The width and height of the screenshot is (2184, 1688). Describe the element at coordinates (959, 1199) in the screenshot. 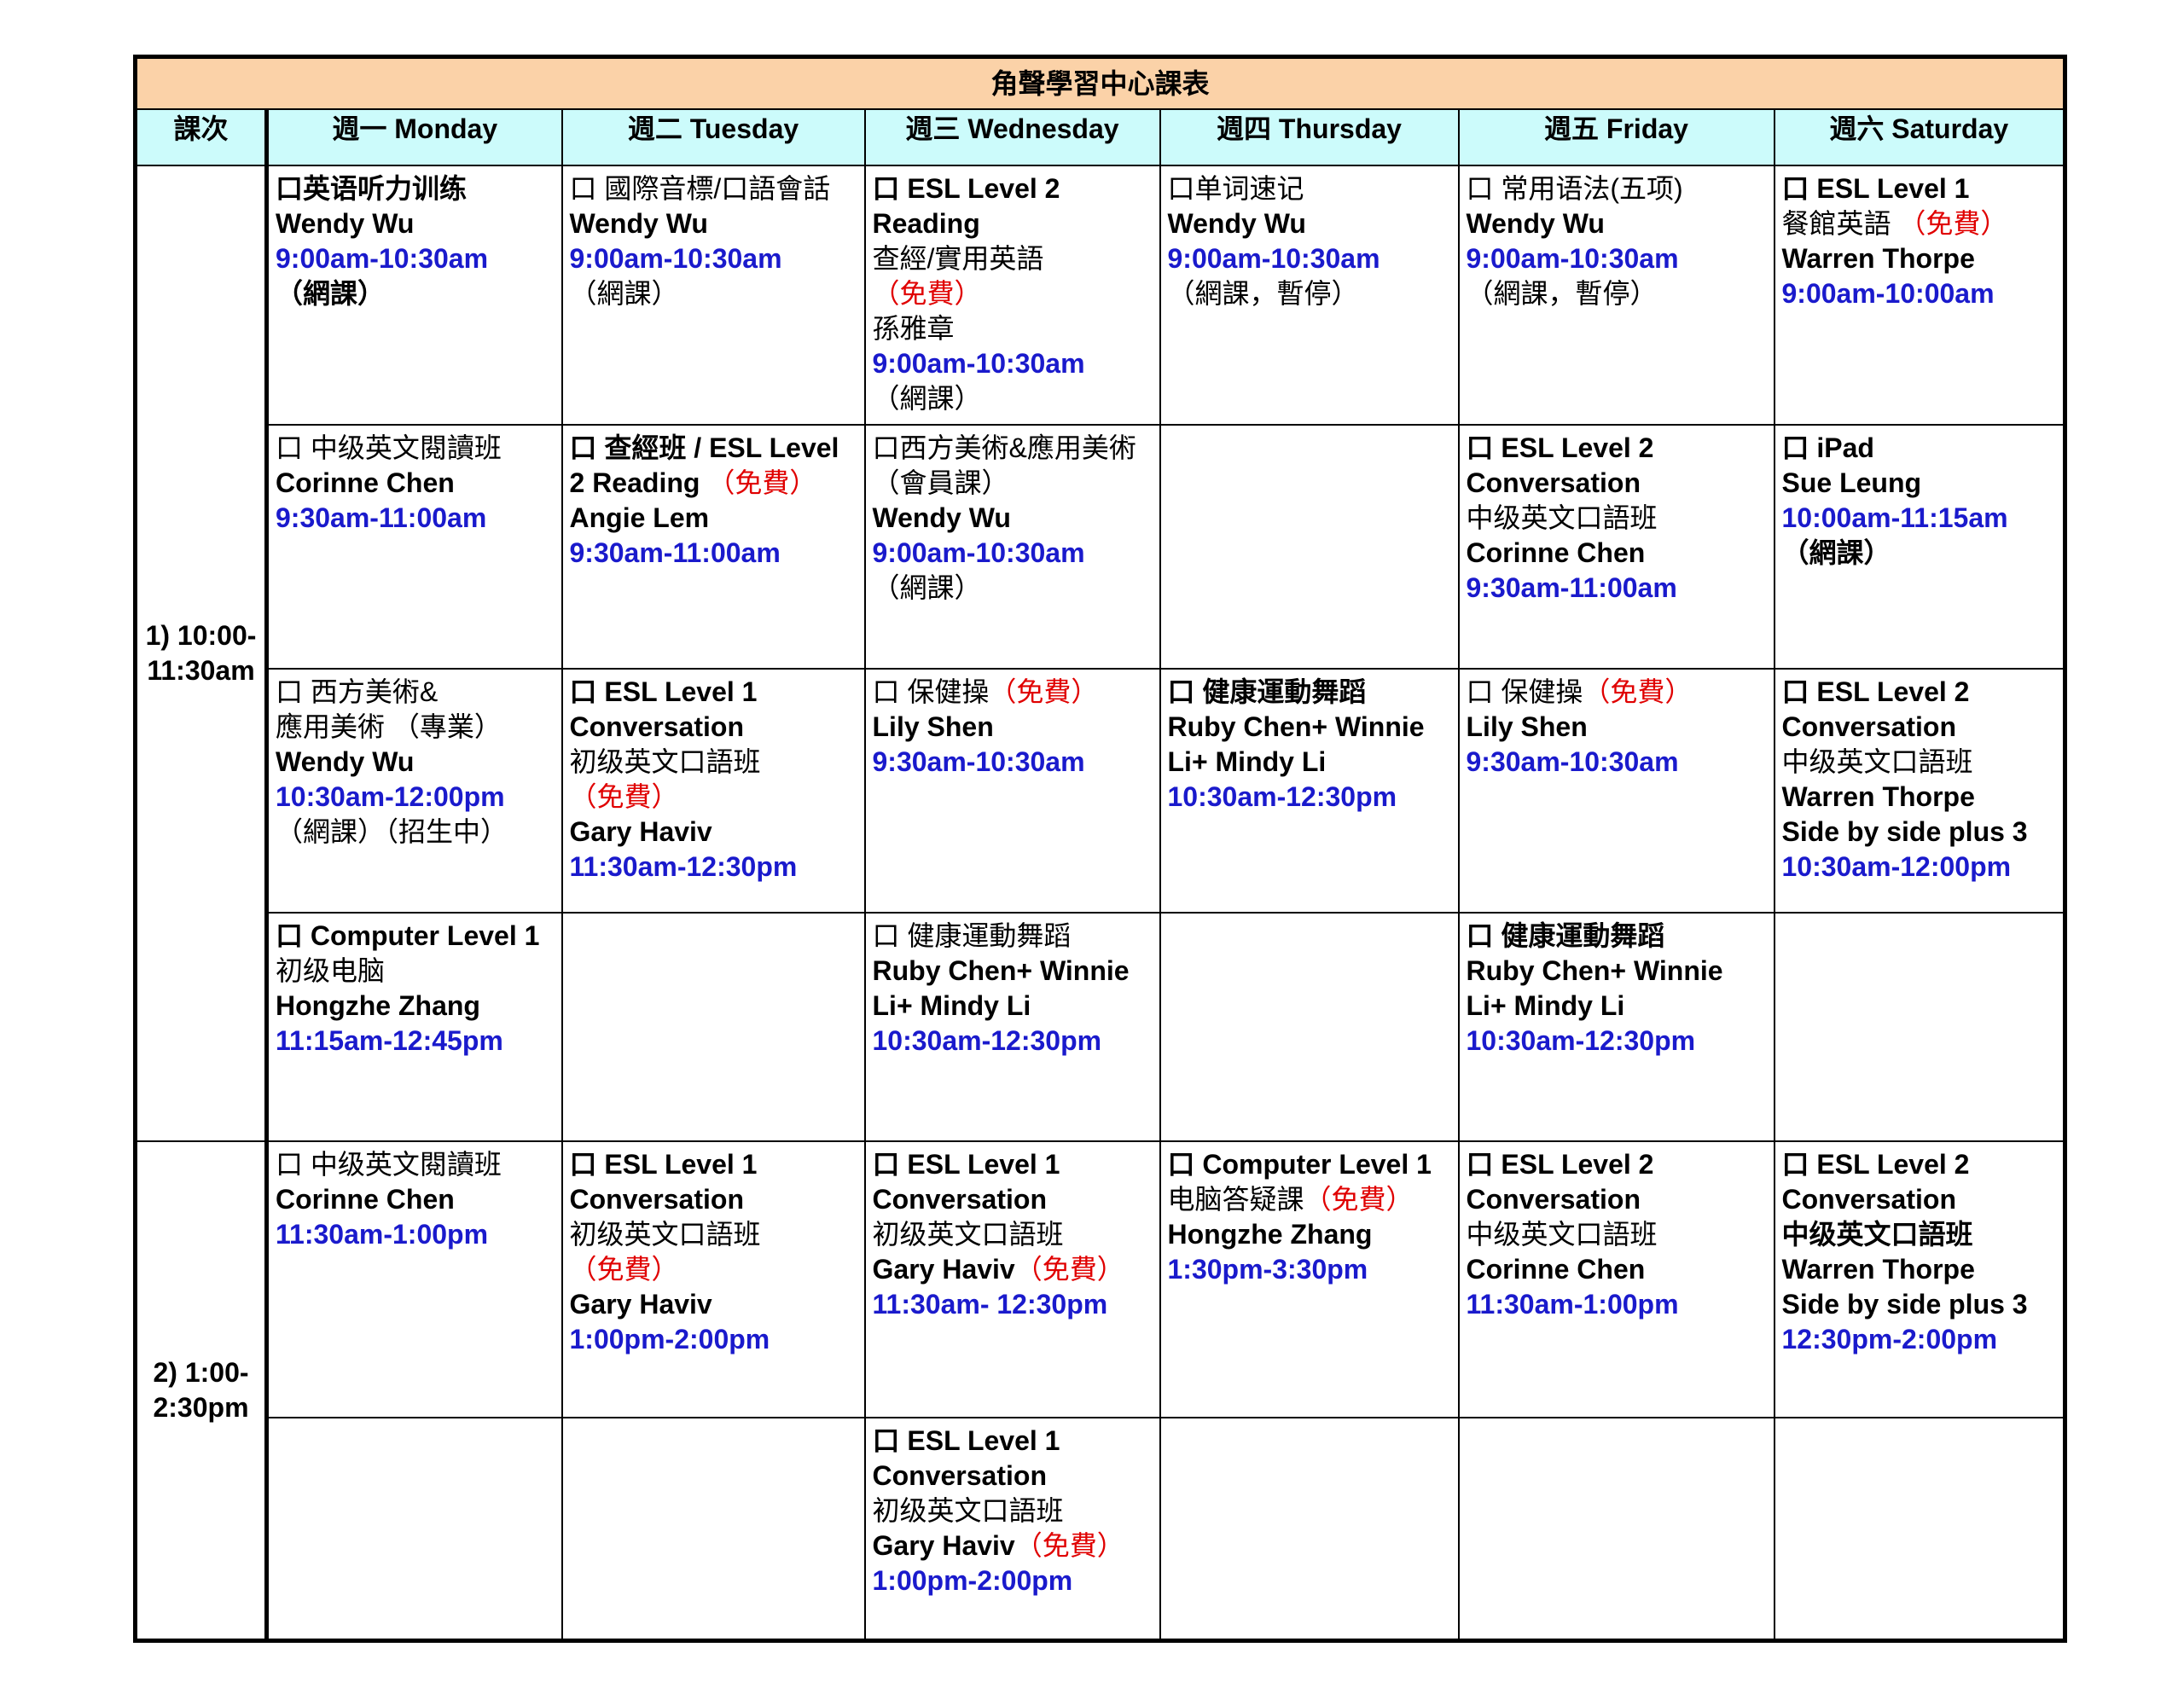

I see `class-line: Conversation` at that location.